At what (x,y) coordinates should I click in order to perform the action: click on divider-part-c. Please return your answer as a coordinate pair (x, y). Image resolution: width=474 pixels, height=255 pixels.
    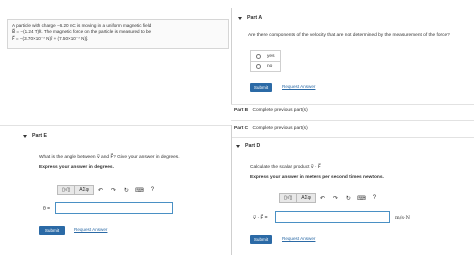
    Looking at the image, I should click on (352, 120).